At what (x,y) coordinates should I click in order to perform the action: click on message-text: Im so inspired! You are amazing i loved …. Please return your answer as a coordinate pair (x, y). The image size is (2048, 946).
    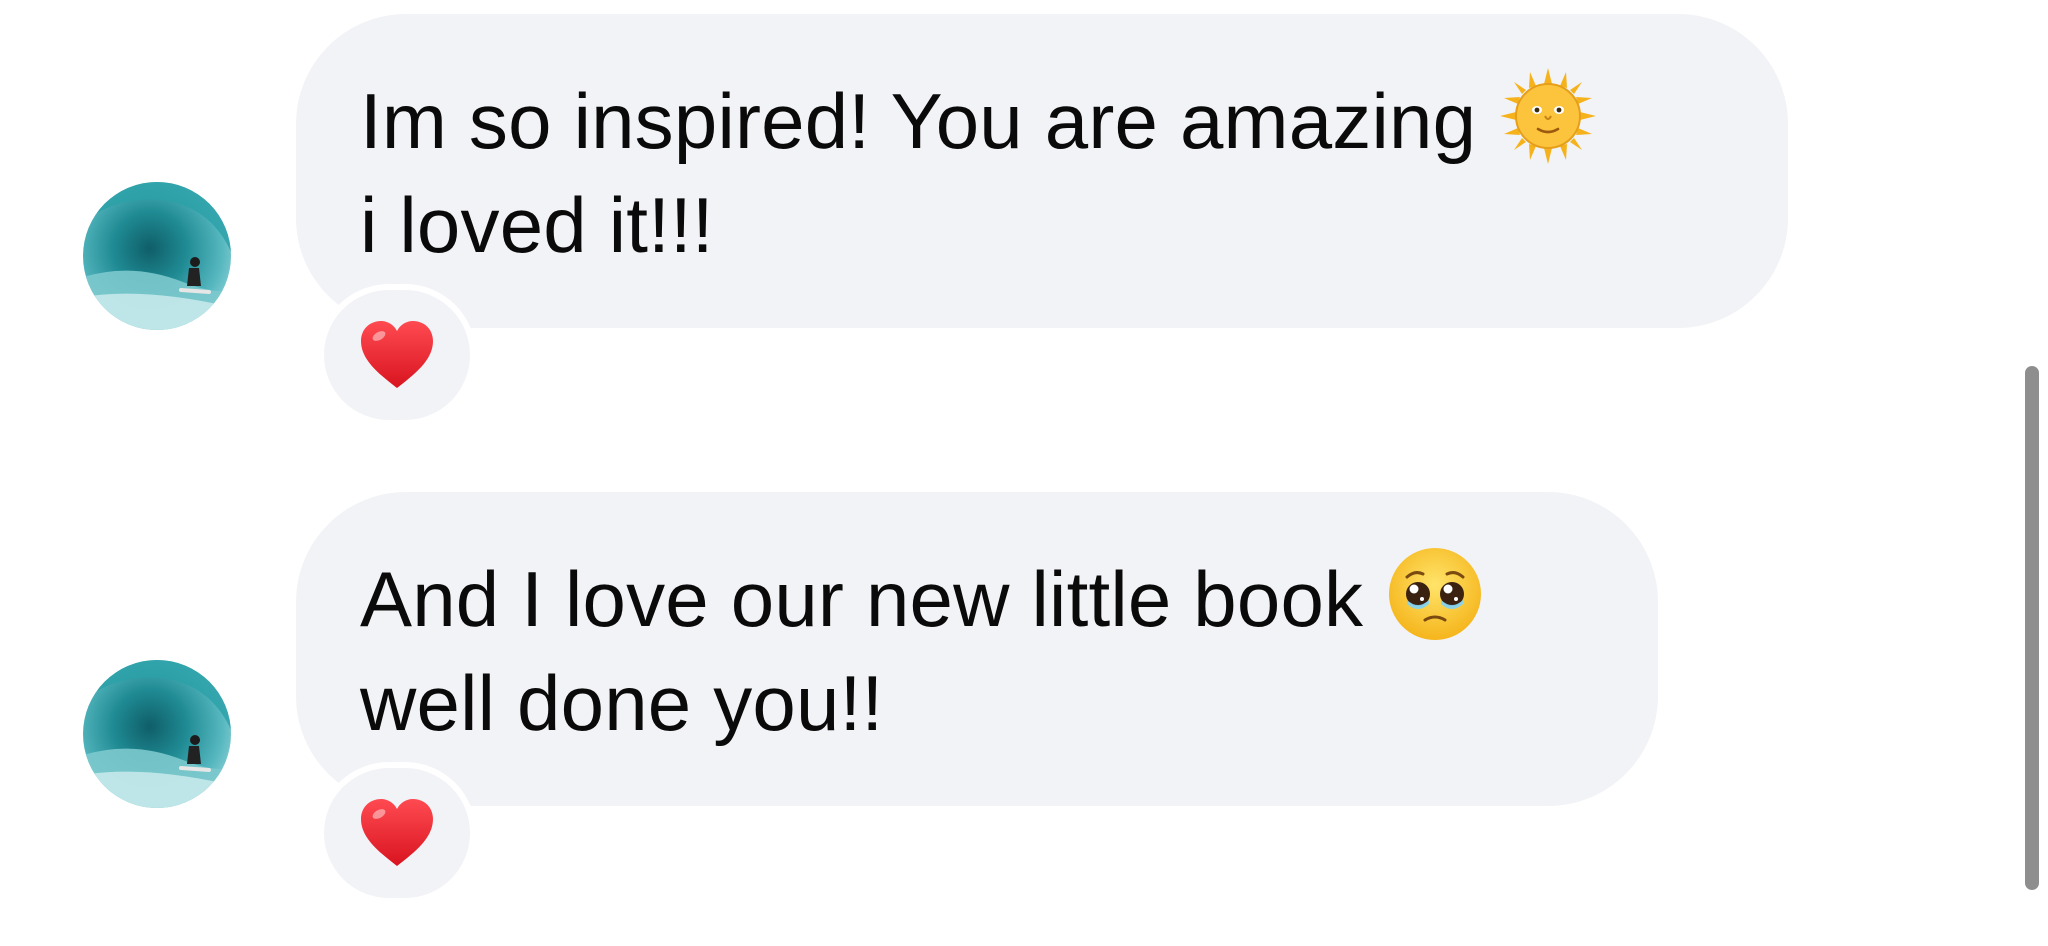
    Looking at the image, I should click on (1042, 171).